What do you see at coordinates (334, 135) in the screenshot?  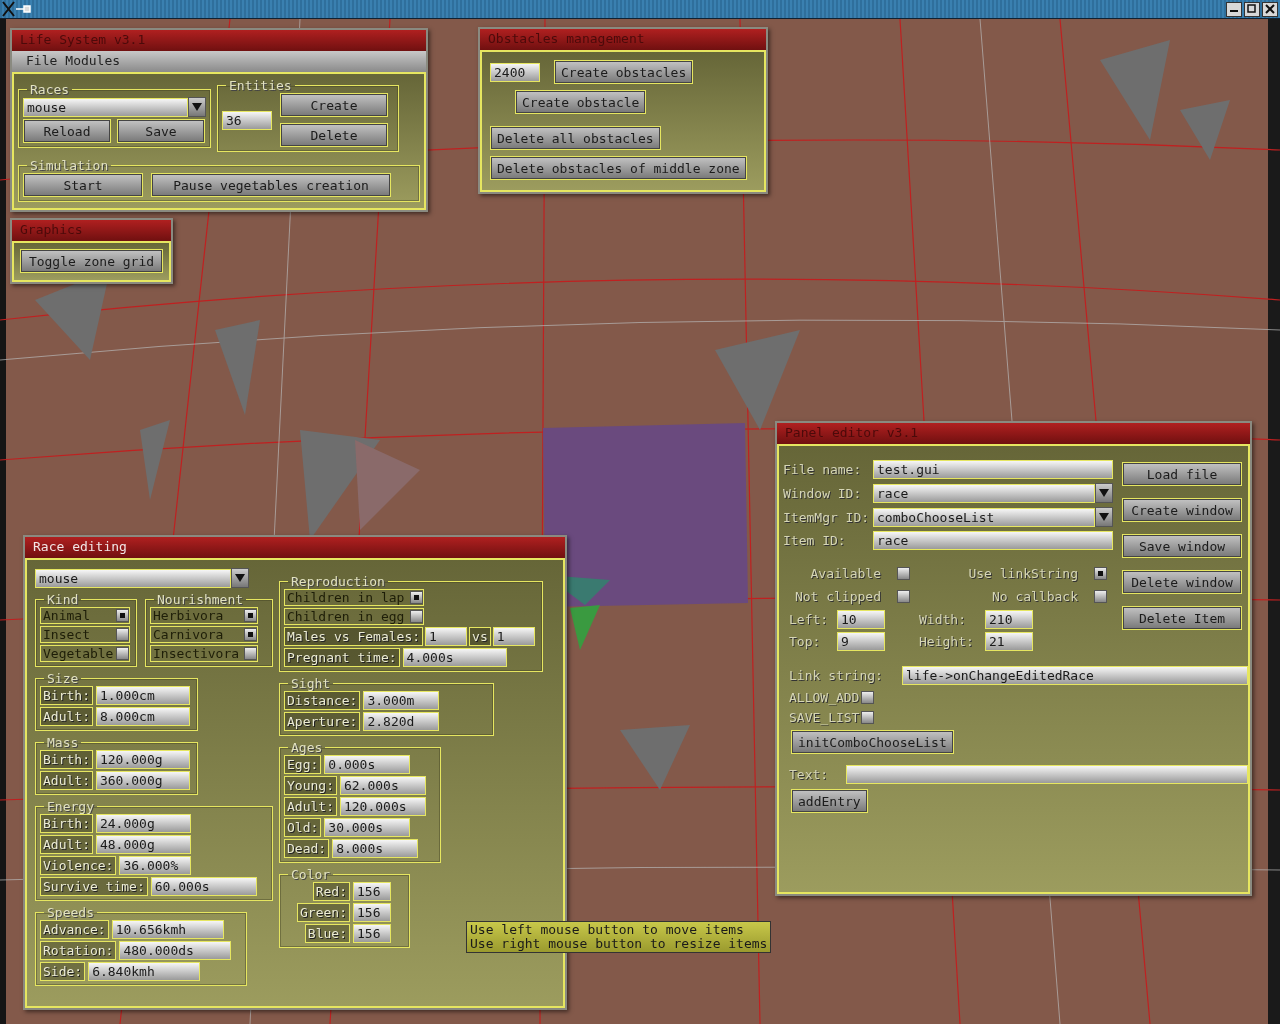 I see `action-button: Delete` at bounding box center [334, 135].